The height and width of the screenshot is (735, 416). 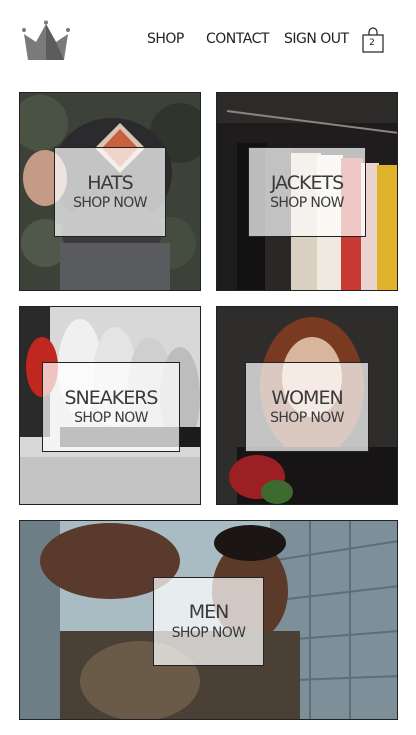 I want to click on women-shop-now-link: SHOP NOW, so click(x=307, y=418).